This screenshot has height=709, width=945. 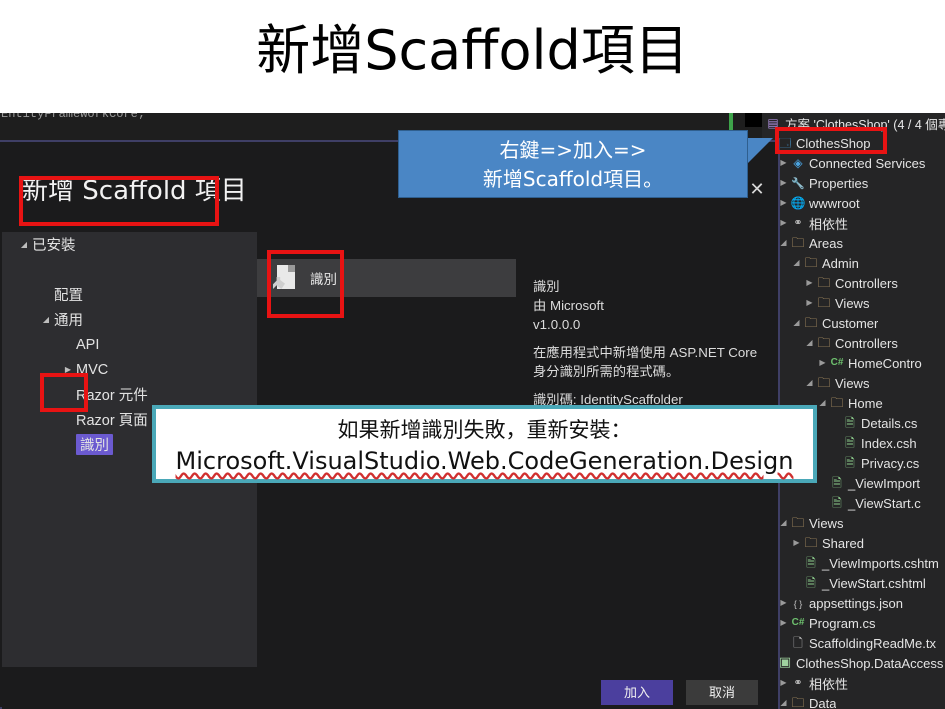 I want to click on tree-node: HomeContro, so click(x=853, y=363).